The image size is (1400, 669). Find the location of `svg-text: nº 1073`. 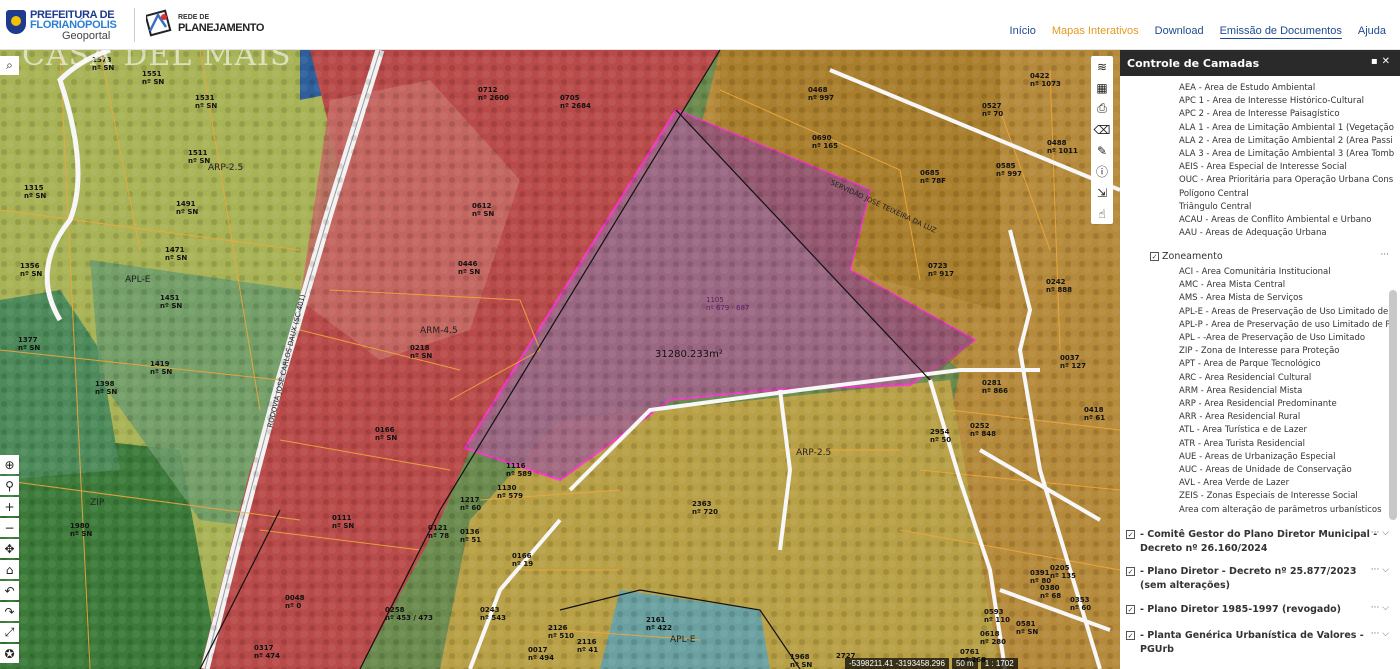

svg-text: nº 1073 is located at coordinates (1045, 84).